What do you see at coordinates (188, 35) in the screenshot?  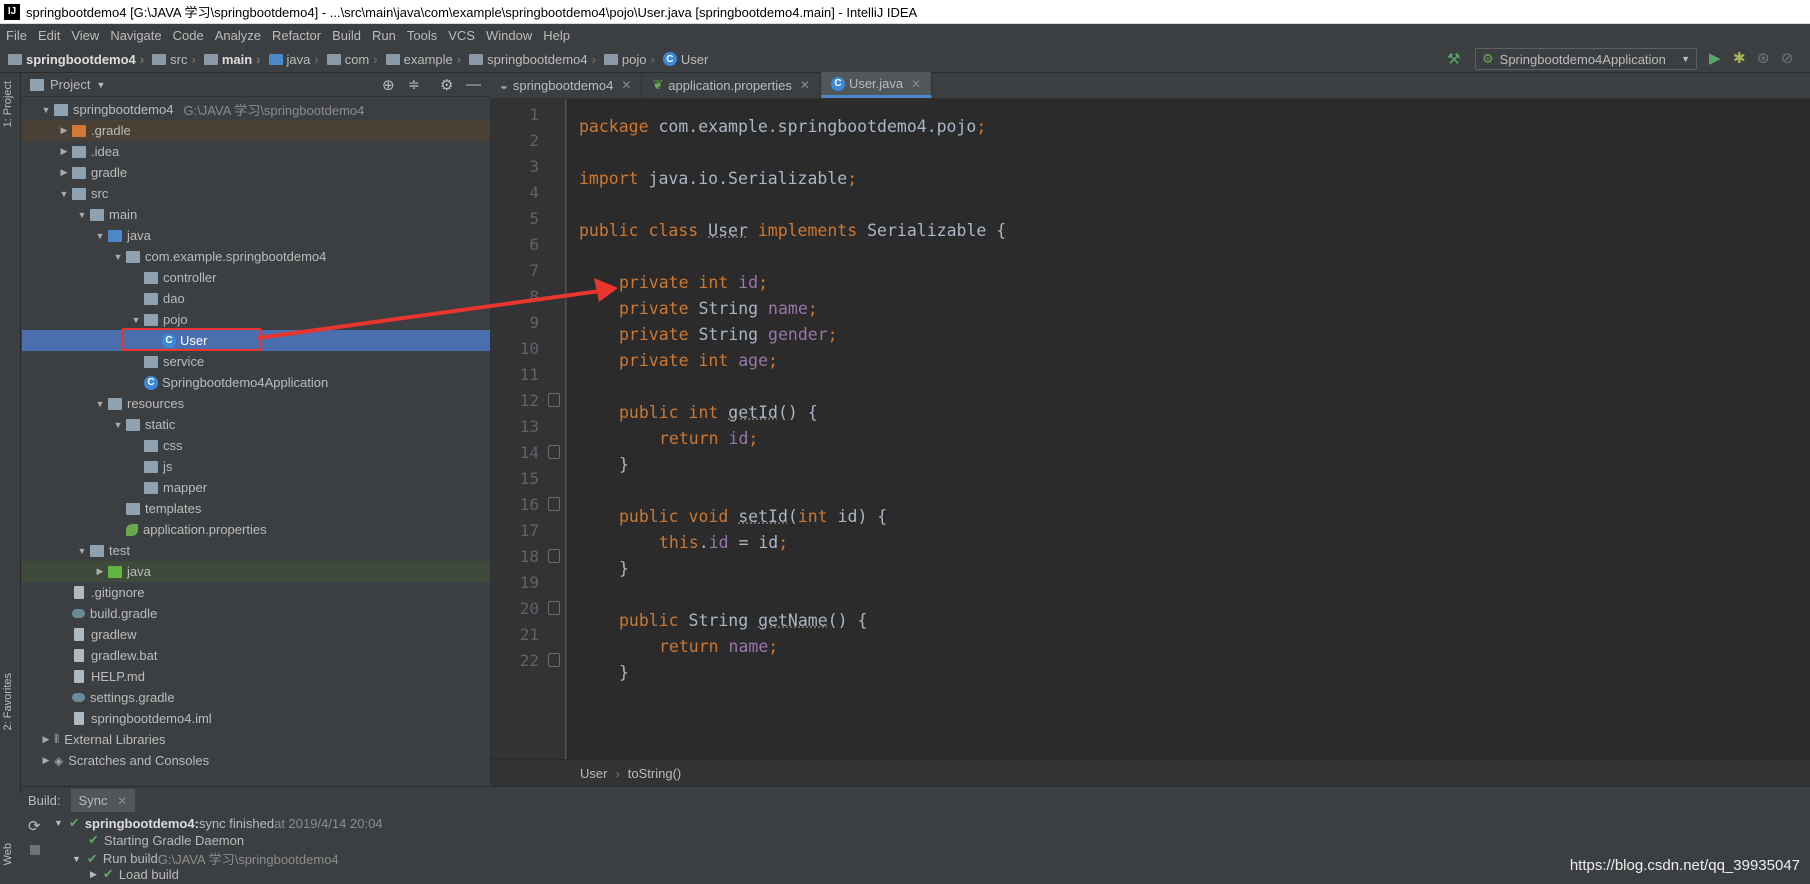 I see `menu-code: Code` at bounding box center [188, 35].